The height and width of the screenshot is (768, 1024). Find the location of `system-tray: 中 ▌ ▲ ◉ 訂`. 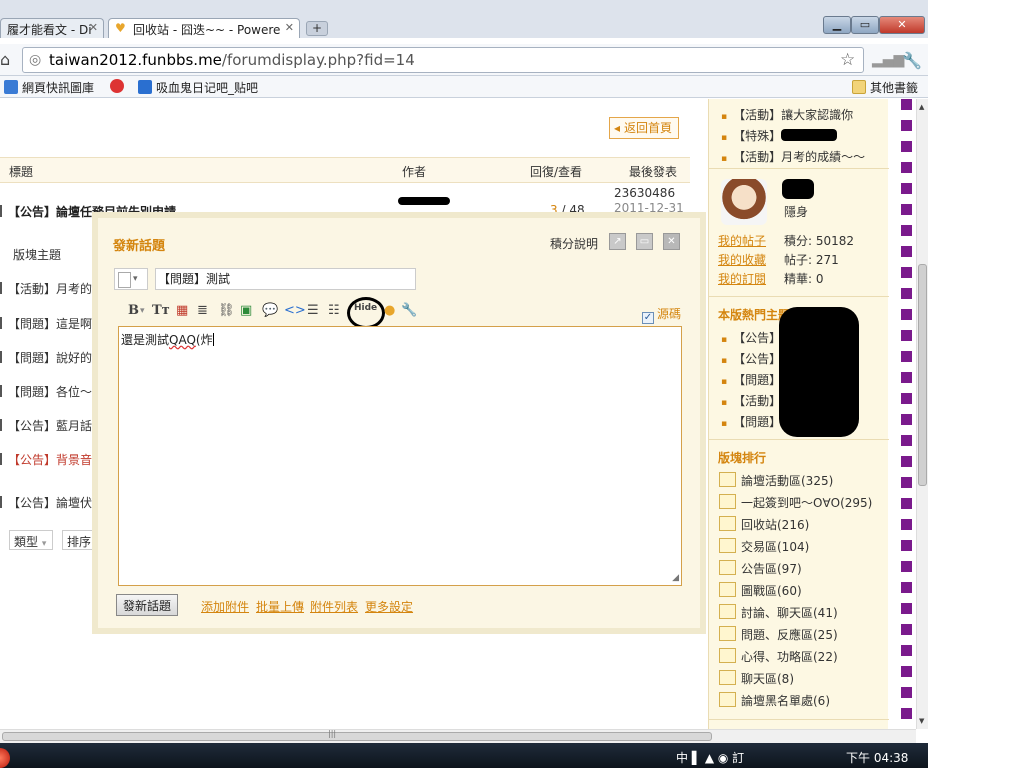

system-tray: 中 ▌ ▲ ◉ 訂 is located at coordinates (710, 757).